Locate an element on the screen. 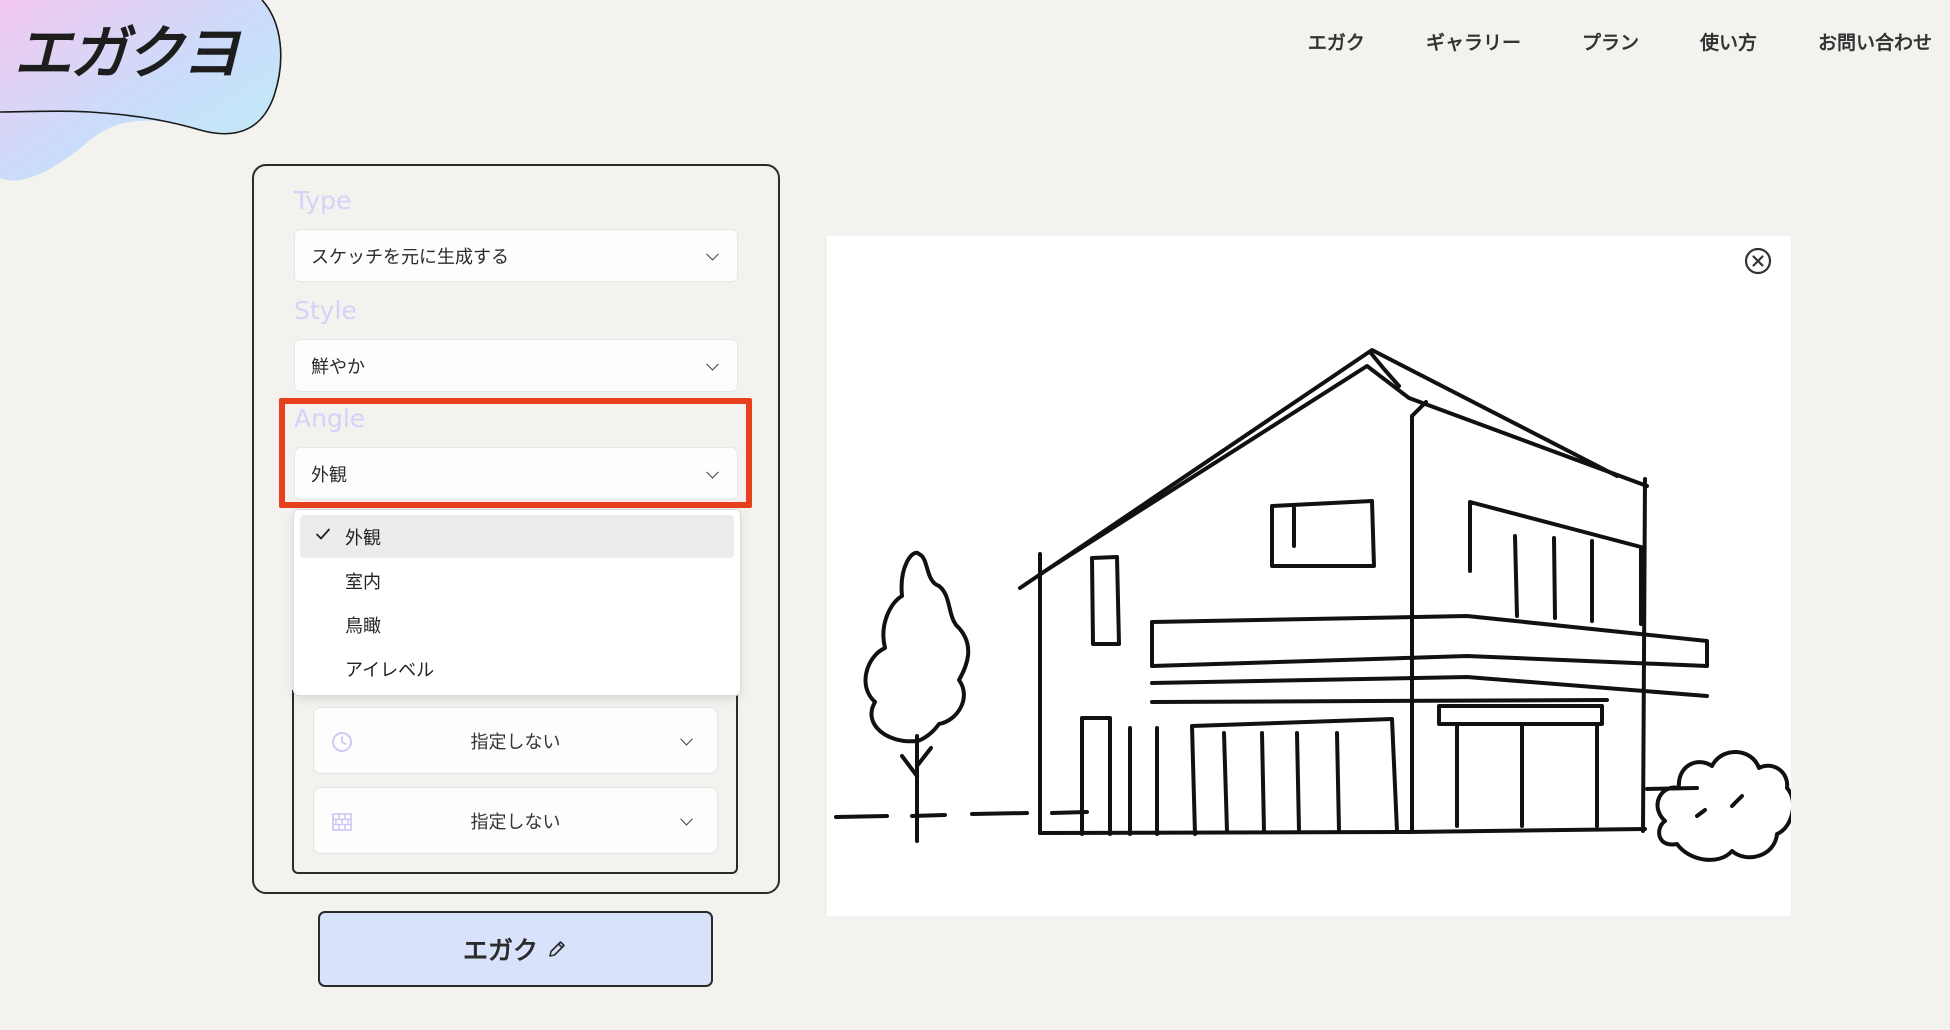 The width and height of the screenshot is (1950, 1030). type-select-value: スケッチを元に生成する is located at coordinates (410, 257).